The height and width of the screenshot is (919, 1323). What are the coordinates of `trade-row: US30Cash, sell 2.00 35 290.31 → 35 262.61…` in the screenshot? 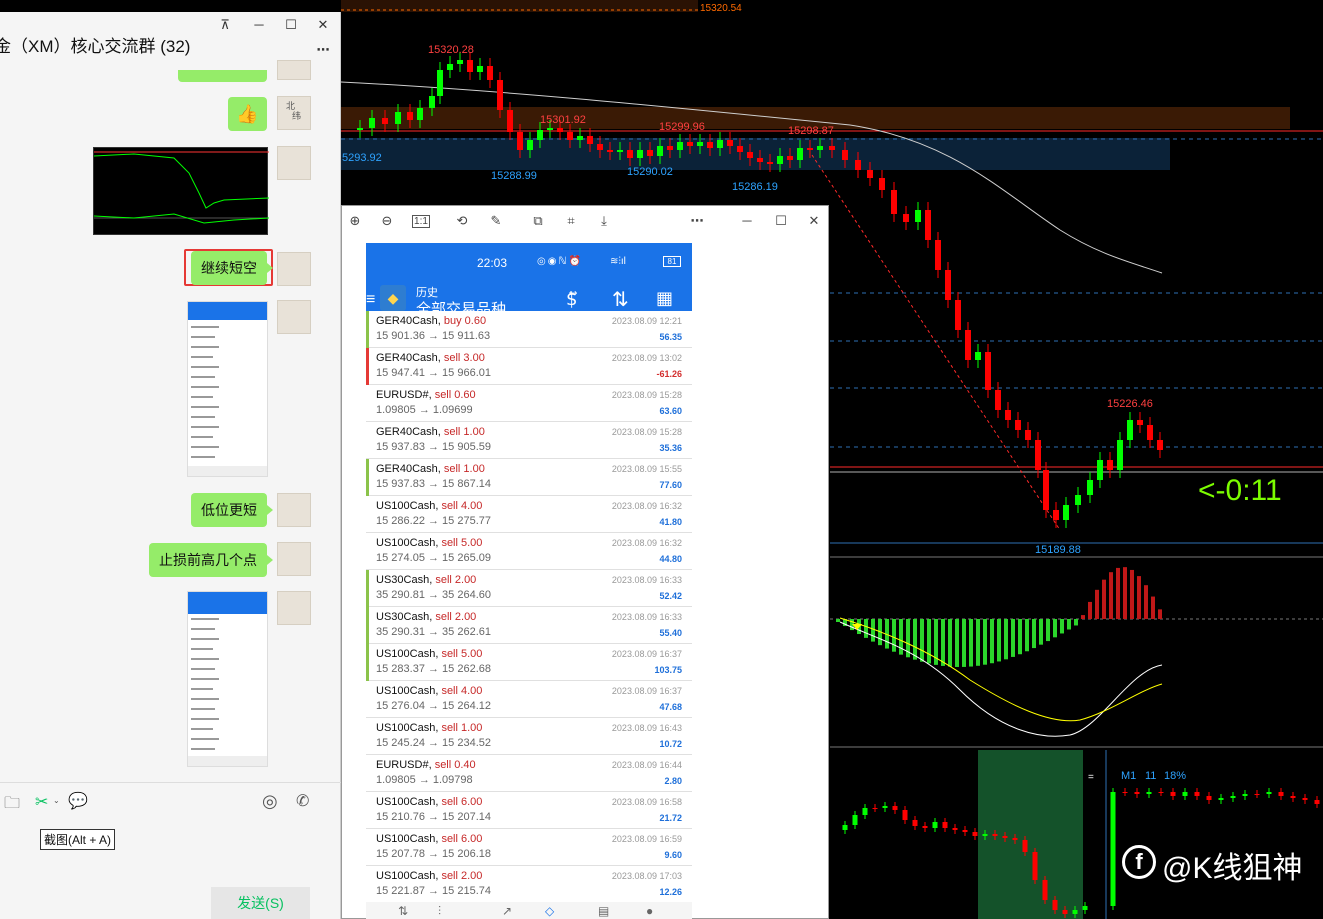 It's located at (529, 625).